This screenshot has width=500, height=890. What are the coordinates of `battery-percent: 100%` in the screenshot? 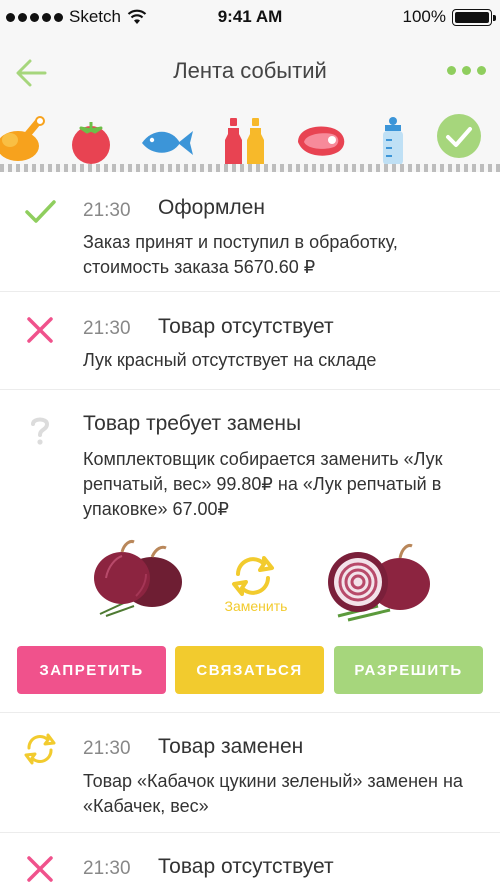 It's located at (424, 16).